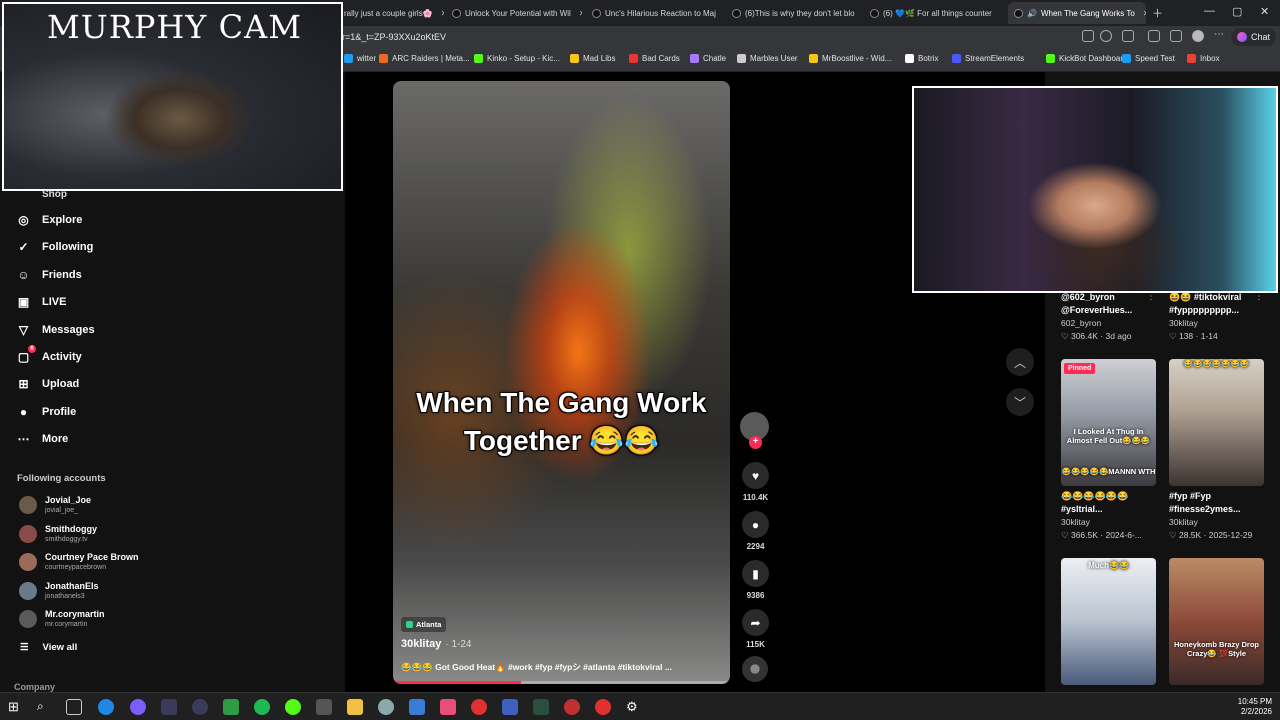  What do you see at coordinates (355, 707) in the screenshot?
I see `file-explorer-icon` at bounding box center [355, 707].